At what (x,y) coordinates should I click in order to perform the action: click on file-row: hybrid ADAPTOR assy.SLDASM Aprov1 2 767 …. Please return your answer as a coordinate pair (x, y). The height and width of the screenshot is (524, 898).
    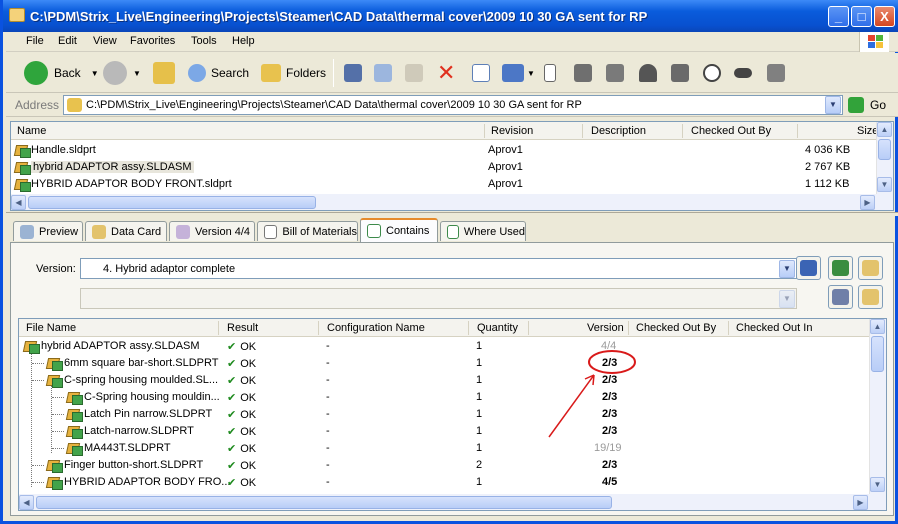
    Looking at the image, I should click on (452, 167).